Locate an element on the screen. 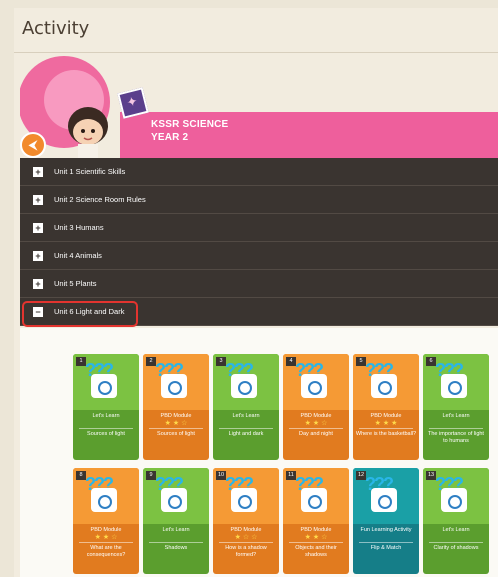 The width and height of the screenshot is (498, 577). unit-label: Unit 4 Animals is located at coordinates (78, 255).